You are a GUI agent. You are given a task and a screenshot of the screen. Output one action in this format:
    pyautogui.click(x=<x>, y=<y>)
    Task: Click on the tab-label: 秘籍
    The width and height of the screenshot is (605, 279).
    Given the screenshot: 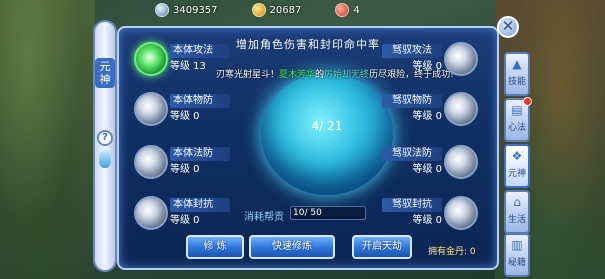 What is the action you would take?
    pyautogui.click(x=516, y=263)
    